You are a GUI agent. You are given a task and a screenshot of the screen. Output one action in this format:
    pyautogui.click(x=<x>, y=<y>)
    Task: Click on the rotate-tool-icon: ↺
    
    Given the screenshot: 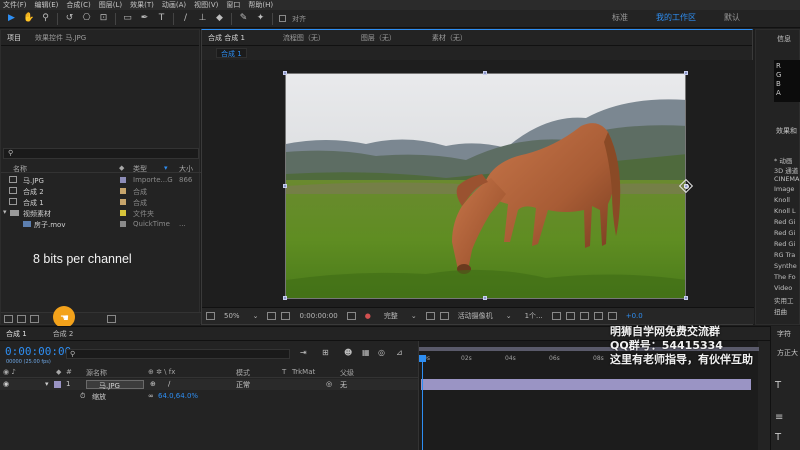 What is the action you would take?
    pyautogui.click(x=69, y=18)
    